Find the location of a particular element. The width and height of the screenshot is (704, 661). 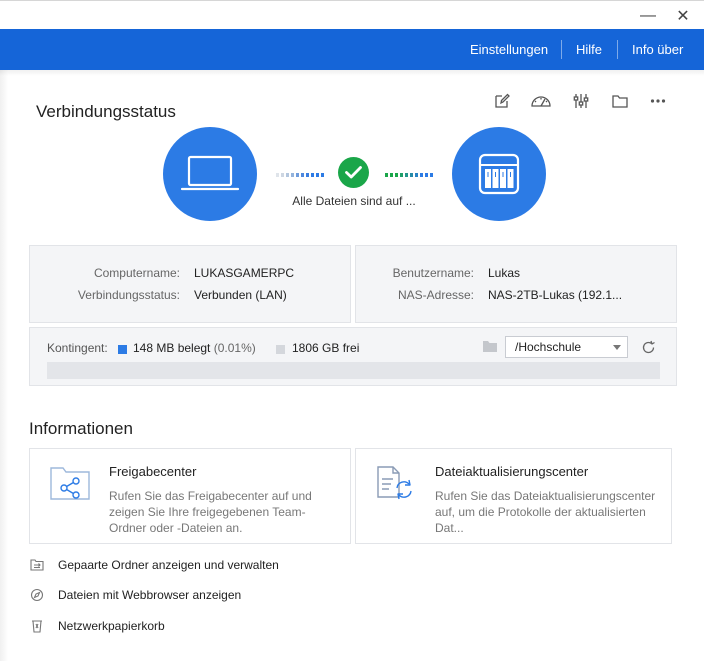

used-legend-swatch is located at coordinates (122, 349).